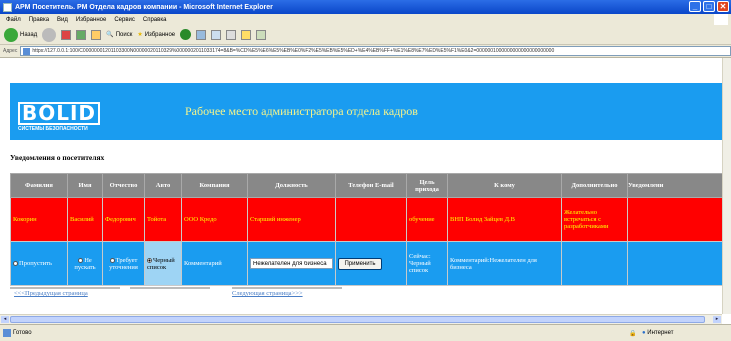 Image resolution: width=731 pixels, height=341 pixels. I want to click on option-allow: Пропустить, so click(39, 263).